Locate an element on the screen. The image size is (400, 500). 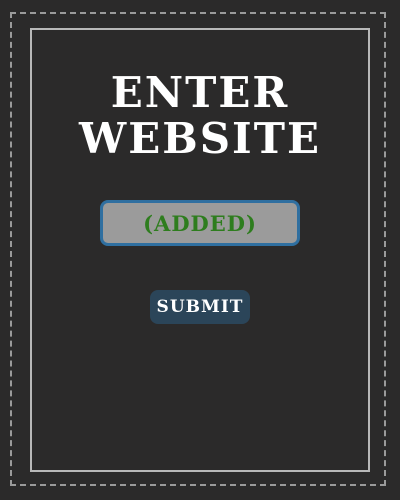
website-field: (ADDED) is located at coordinates (200, 223).